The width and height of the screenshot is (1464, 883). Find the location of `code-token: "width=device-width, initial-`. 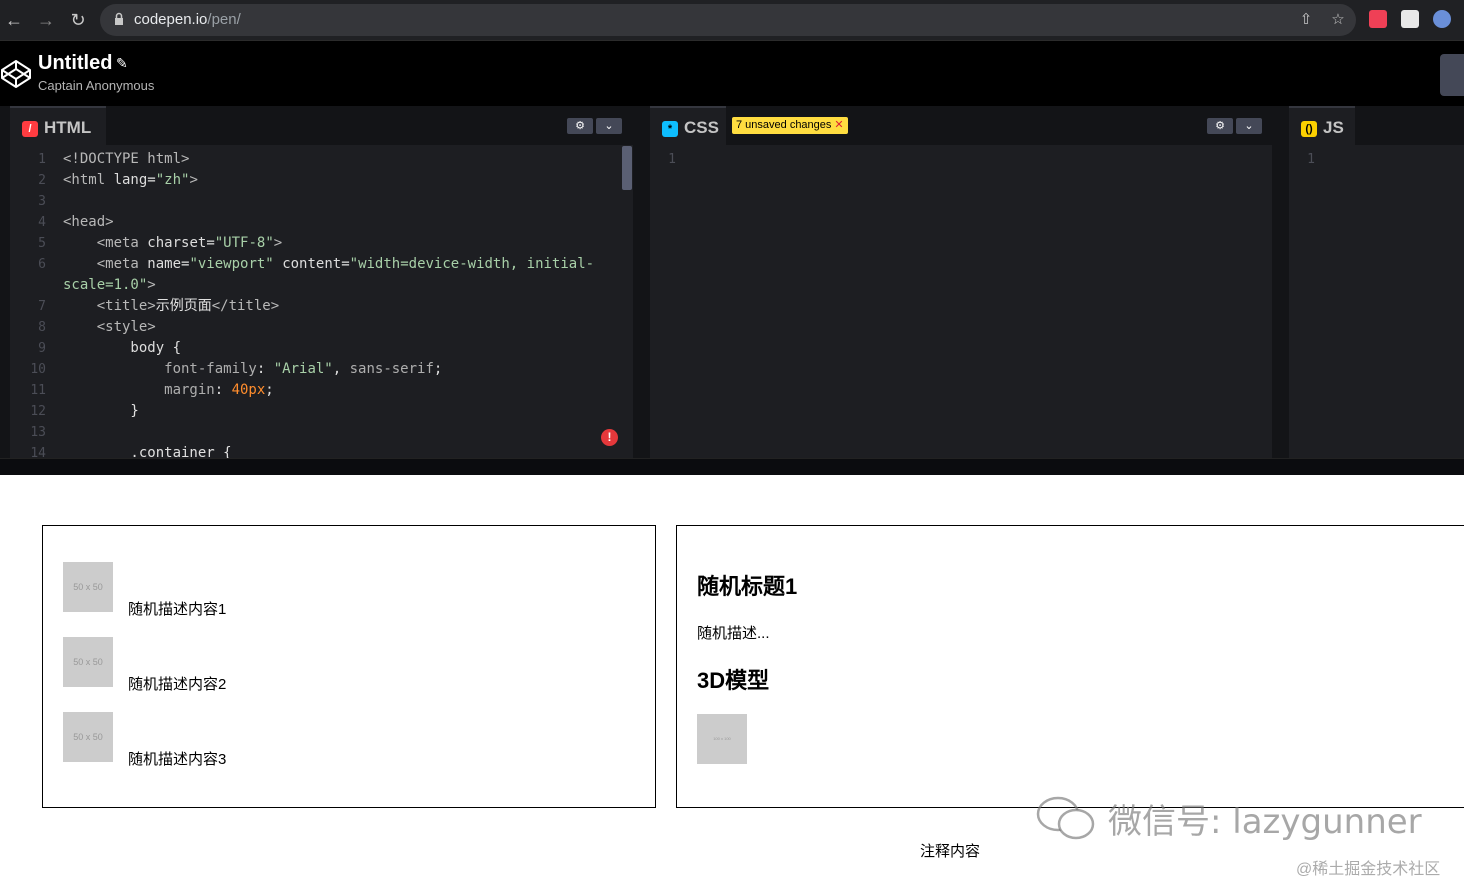

code-token: "width=device-width, initial- is located at coordinates (472, 264).